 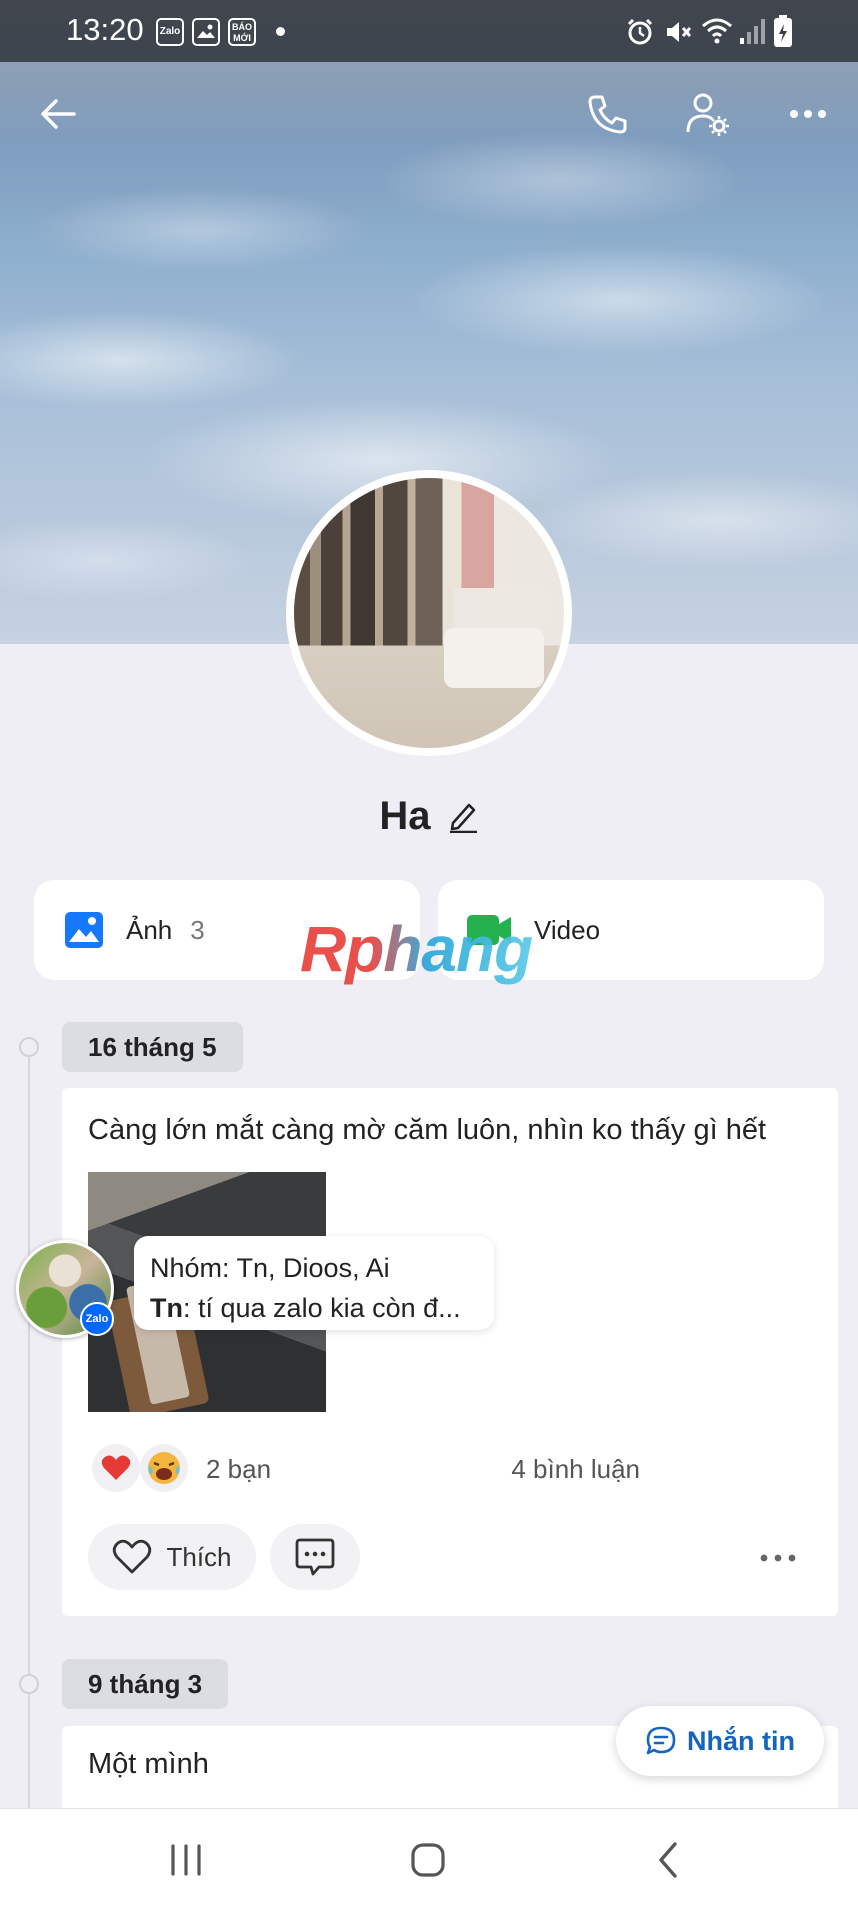 I want to click on recent-apps-button, so click(x=186, y=1860).